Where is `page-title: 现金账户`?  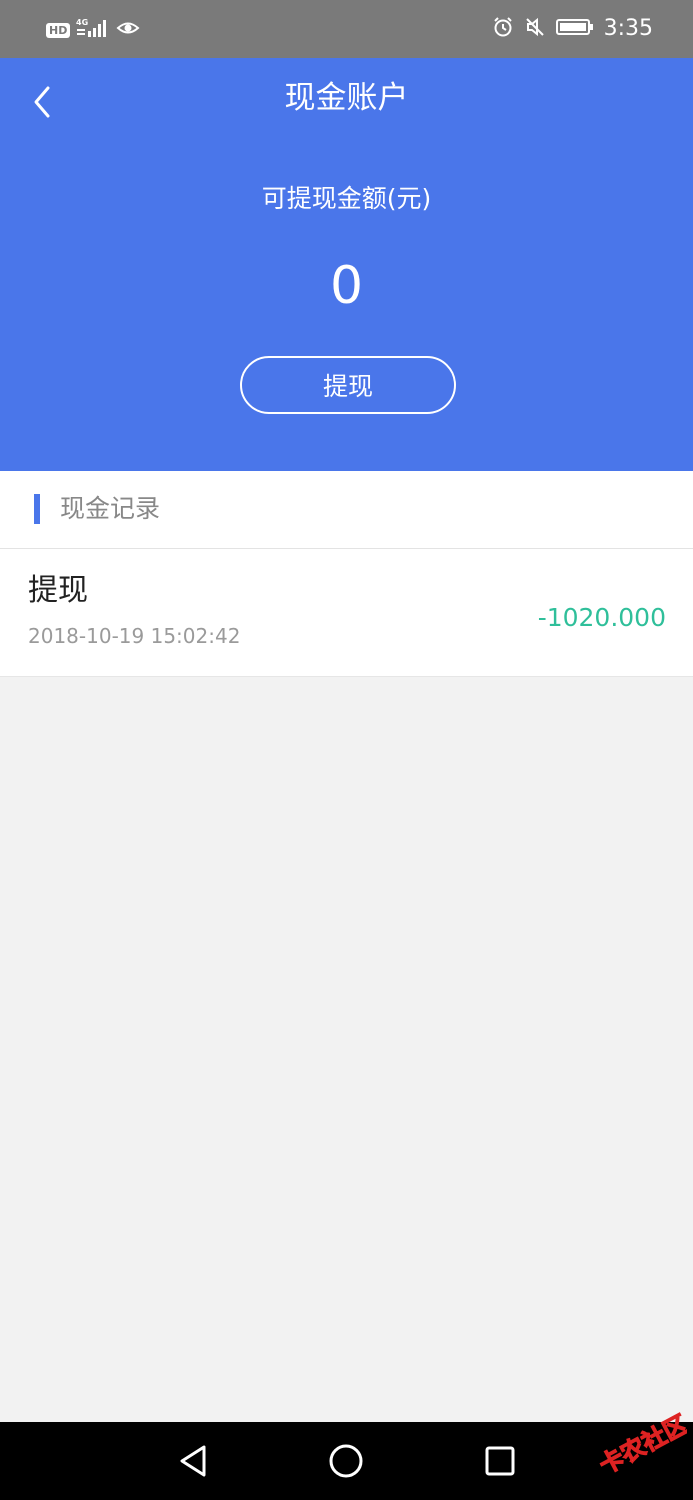 page-title: 现金账户 is located at coordinates (346, 98).